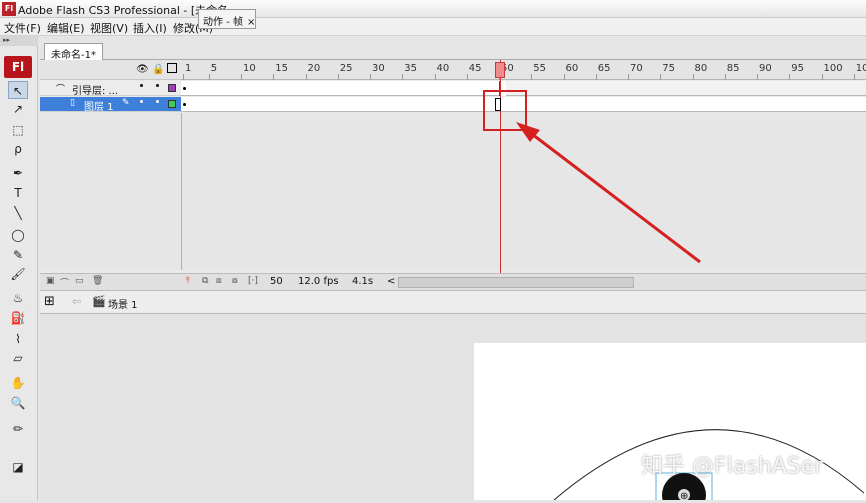  What do you see at coordinates (572, 68) in the screenshot?
I see `ruler-label-60: 60` at bounding box center [572, 68].